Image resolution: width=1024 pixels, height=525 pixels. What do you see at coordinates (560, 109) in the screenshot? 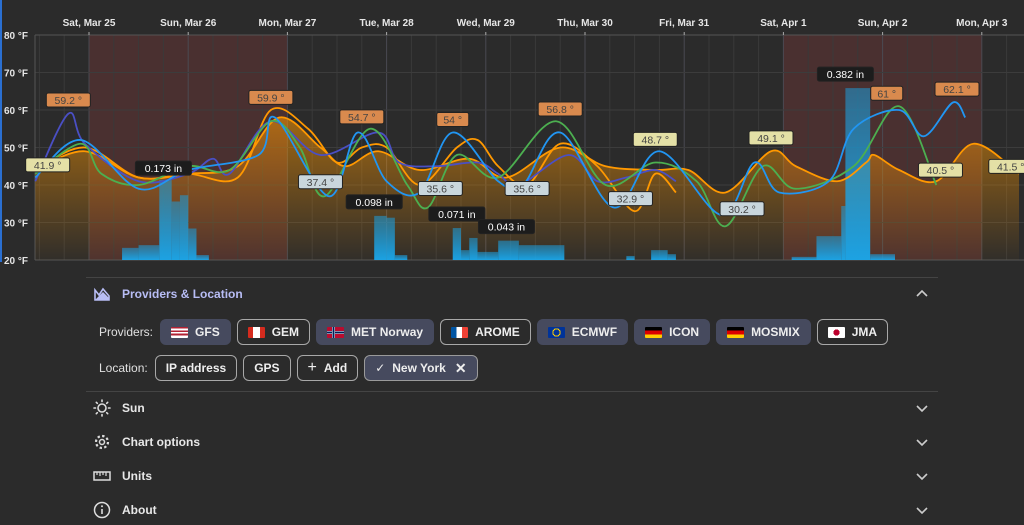
I see `temperature-label: 56.8 °` at bounding box center [560, 109].